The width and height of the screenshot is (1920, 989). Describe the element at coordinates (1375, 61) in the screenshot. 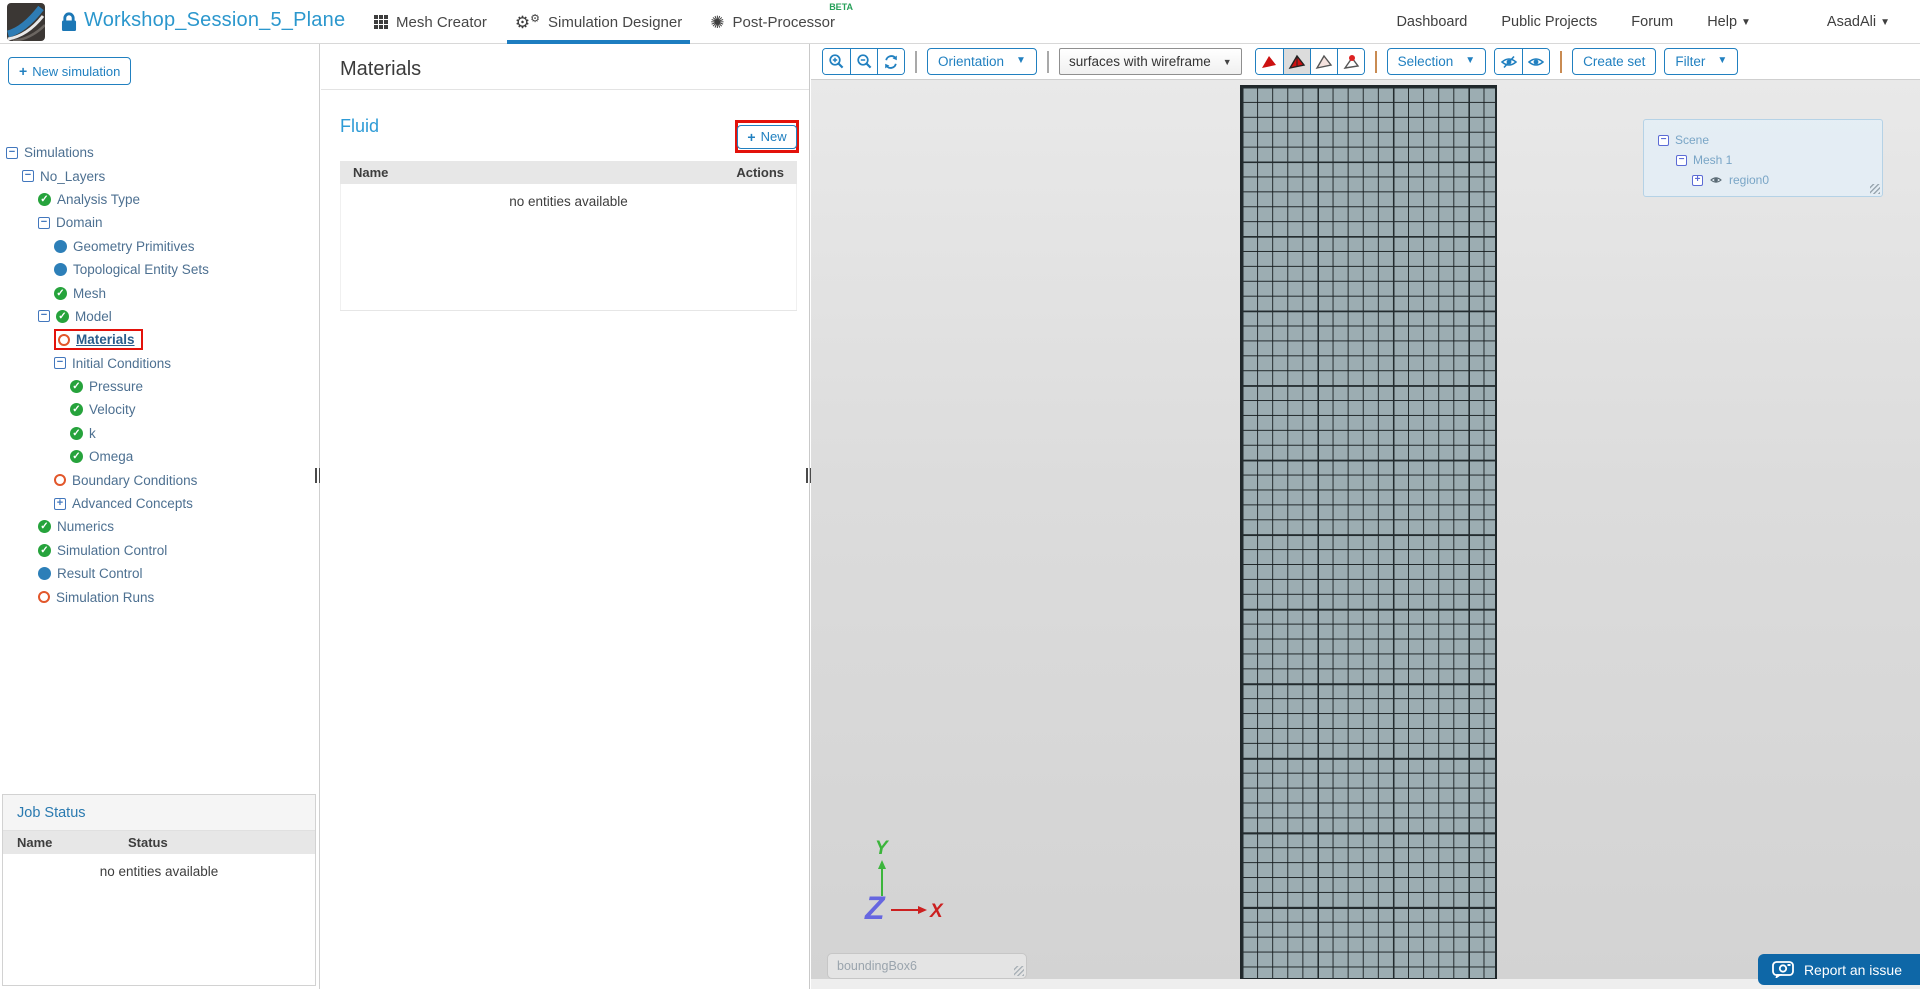

I see `toolbar-separator` at that location.